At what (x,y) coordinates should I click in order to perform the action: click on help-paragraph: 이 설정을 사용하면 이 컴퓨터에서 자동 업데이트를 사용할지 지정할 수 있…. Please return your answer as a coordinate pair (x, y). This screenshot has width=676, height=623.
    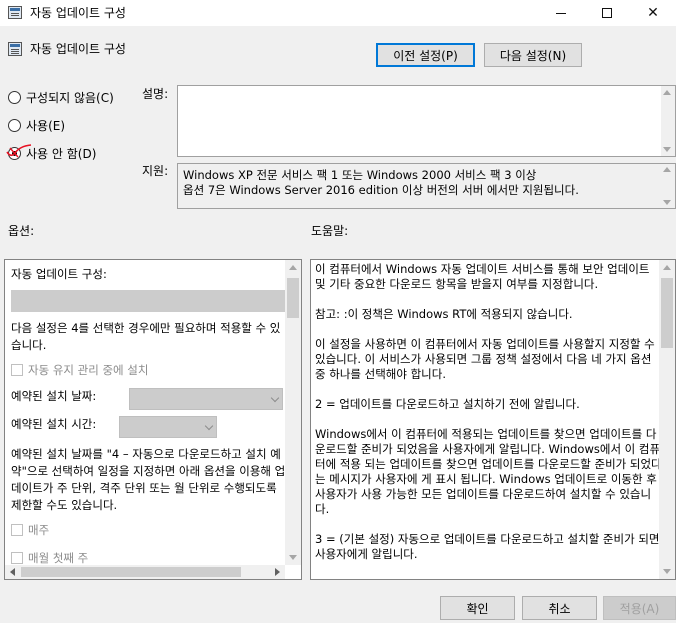
    Looking at the image, I should click on (485, 359).